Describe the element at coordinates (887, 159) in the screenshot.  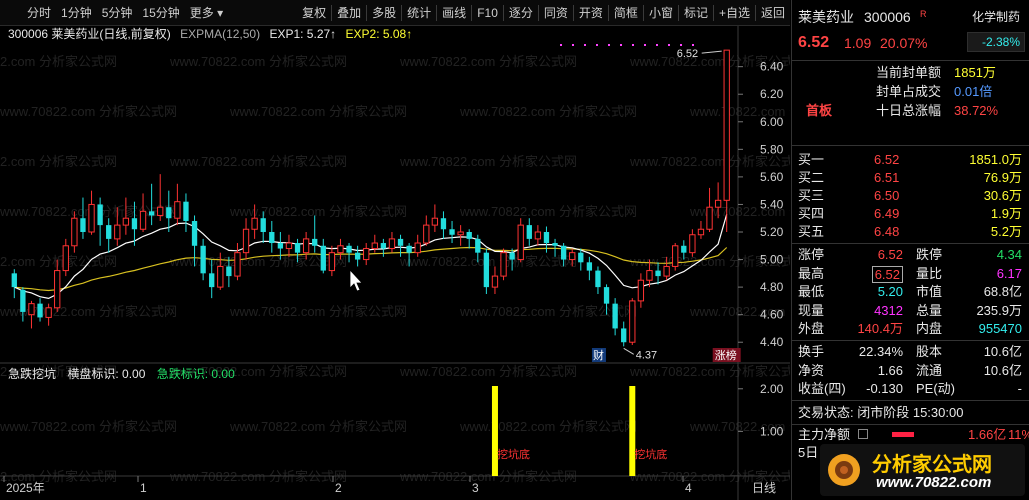
I see `bid-price: 6.52` at that location.